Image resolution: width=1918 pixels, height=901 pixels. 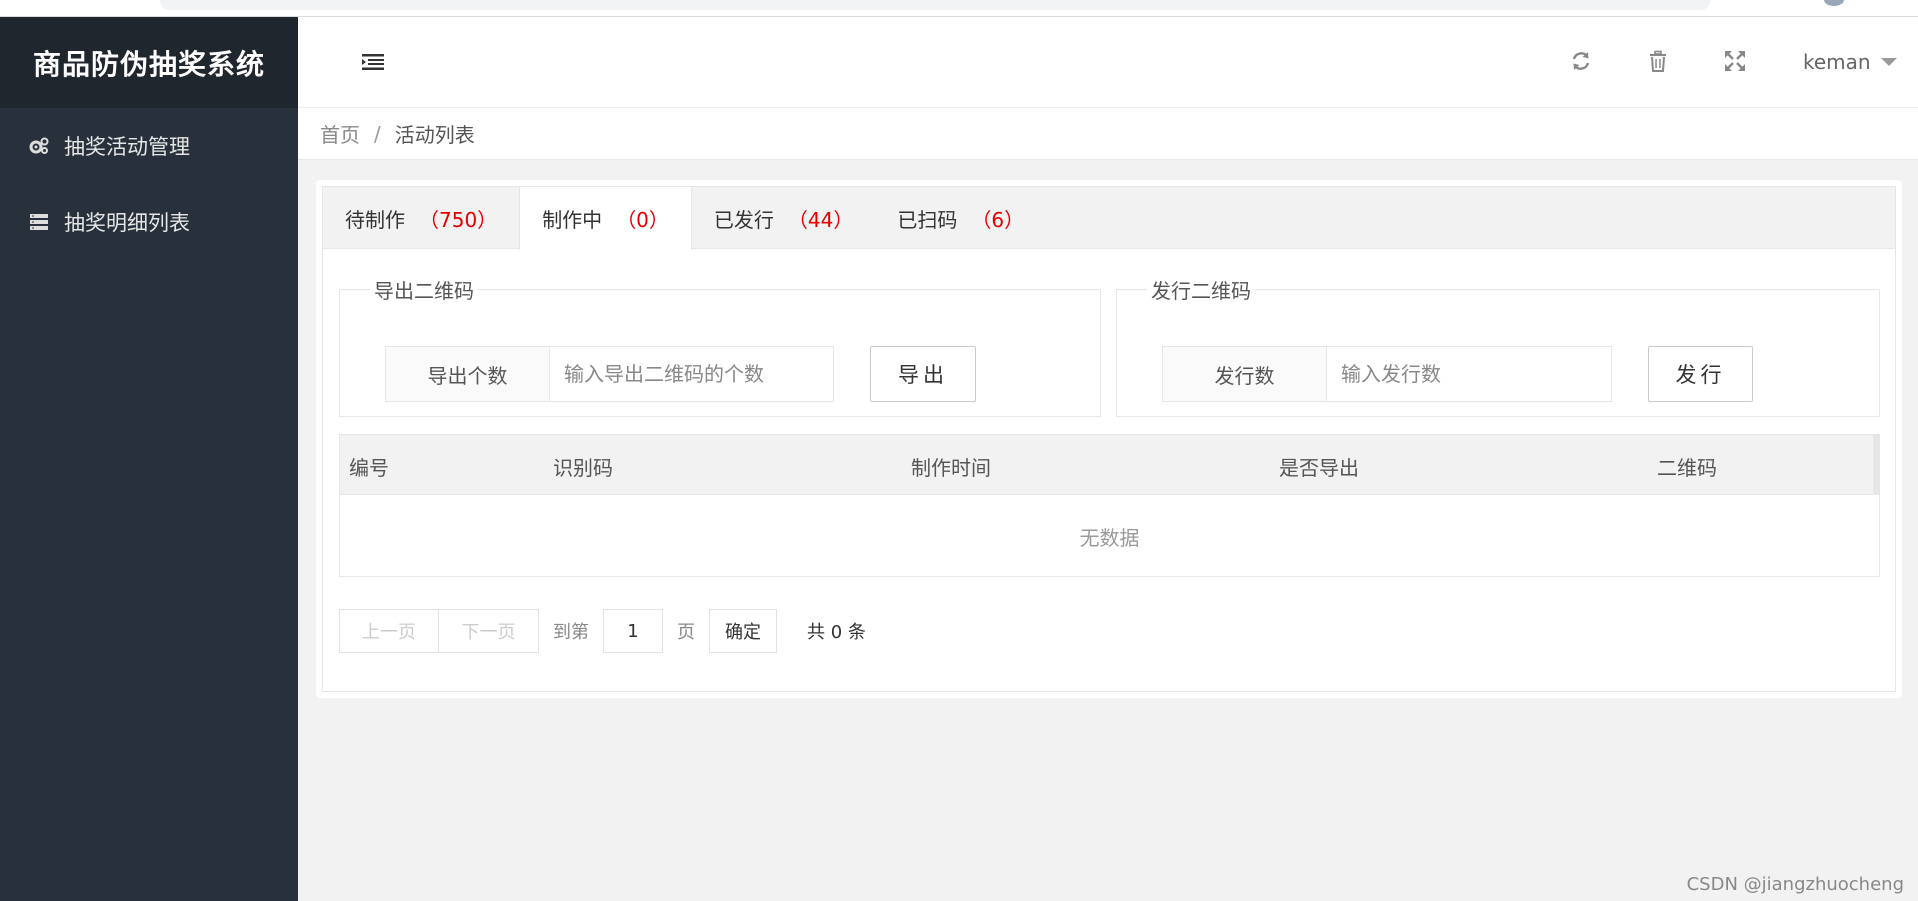 I want to click on tab-count: （6）, so click(x=998, y=219).